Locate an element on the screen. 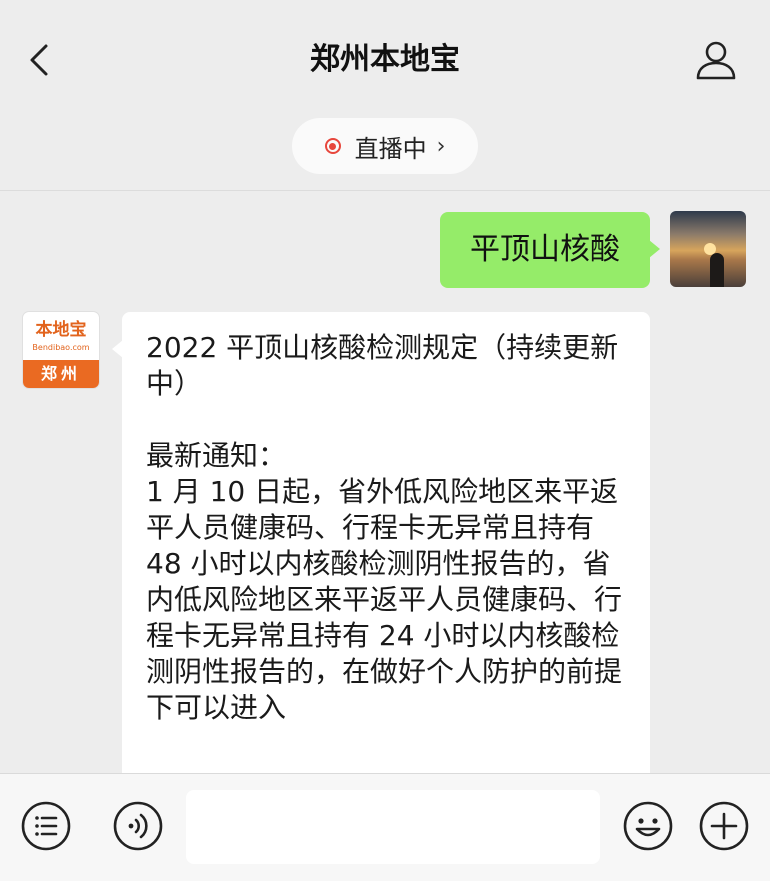 Image resolution: width=770 pixels, height=881 pixels. message-input is located at coordinates (393, 827).